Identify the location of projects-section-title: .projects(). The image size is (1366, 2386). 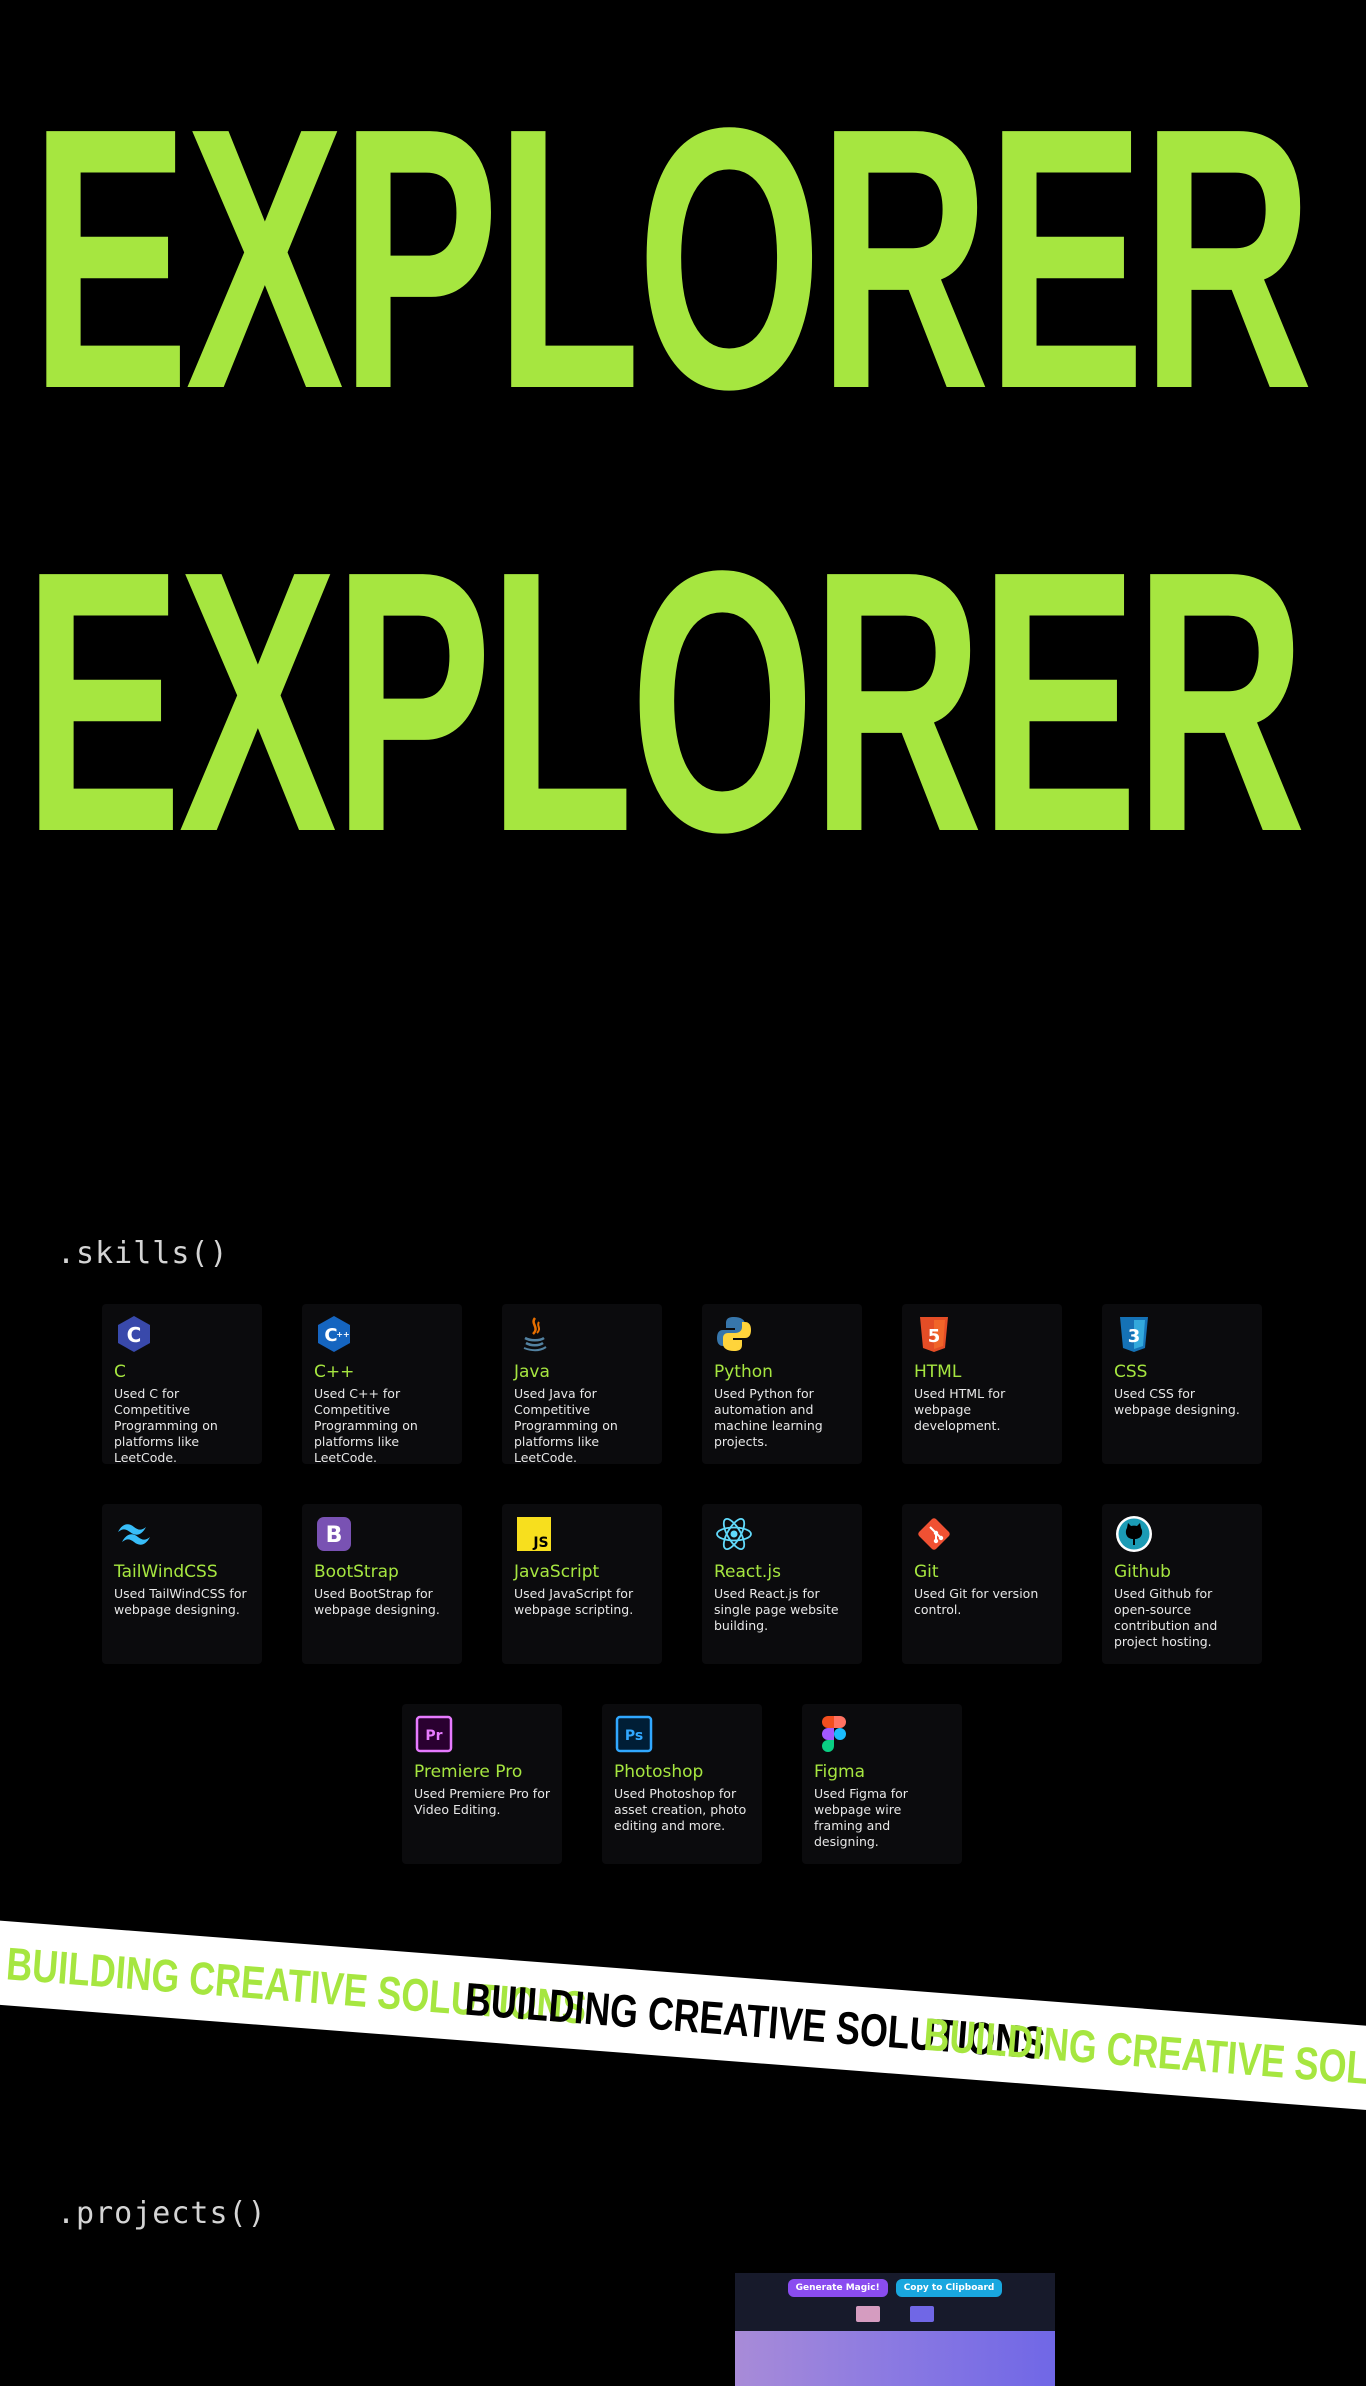
(162, 2213).